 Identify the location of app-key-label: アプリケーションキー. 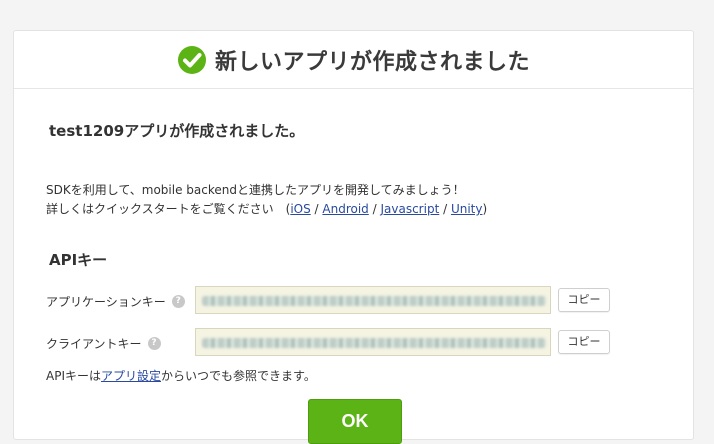
(106, 302).